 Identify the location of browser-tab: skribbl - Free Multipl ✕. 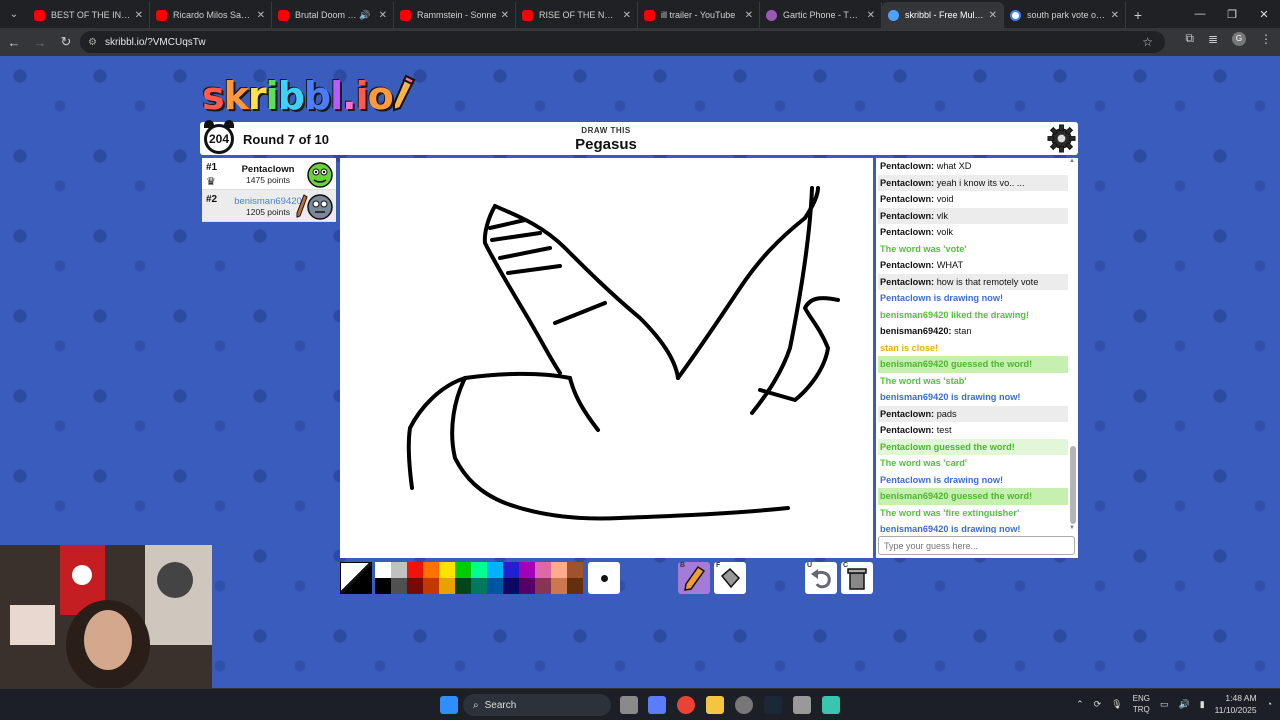
(943, 15).